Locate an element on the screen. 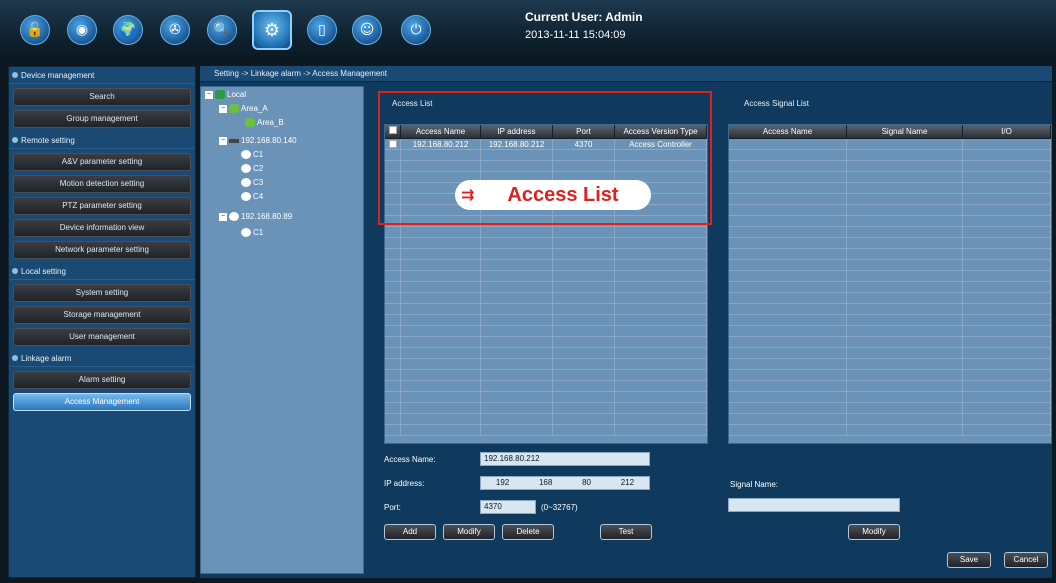 This screenshot has width=1056, height=583. webcam-icon: ◉ is located at coordinates (82, 30).